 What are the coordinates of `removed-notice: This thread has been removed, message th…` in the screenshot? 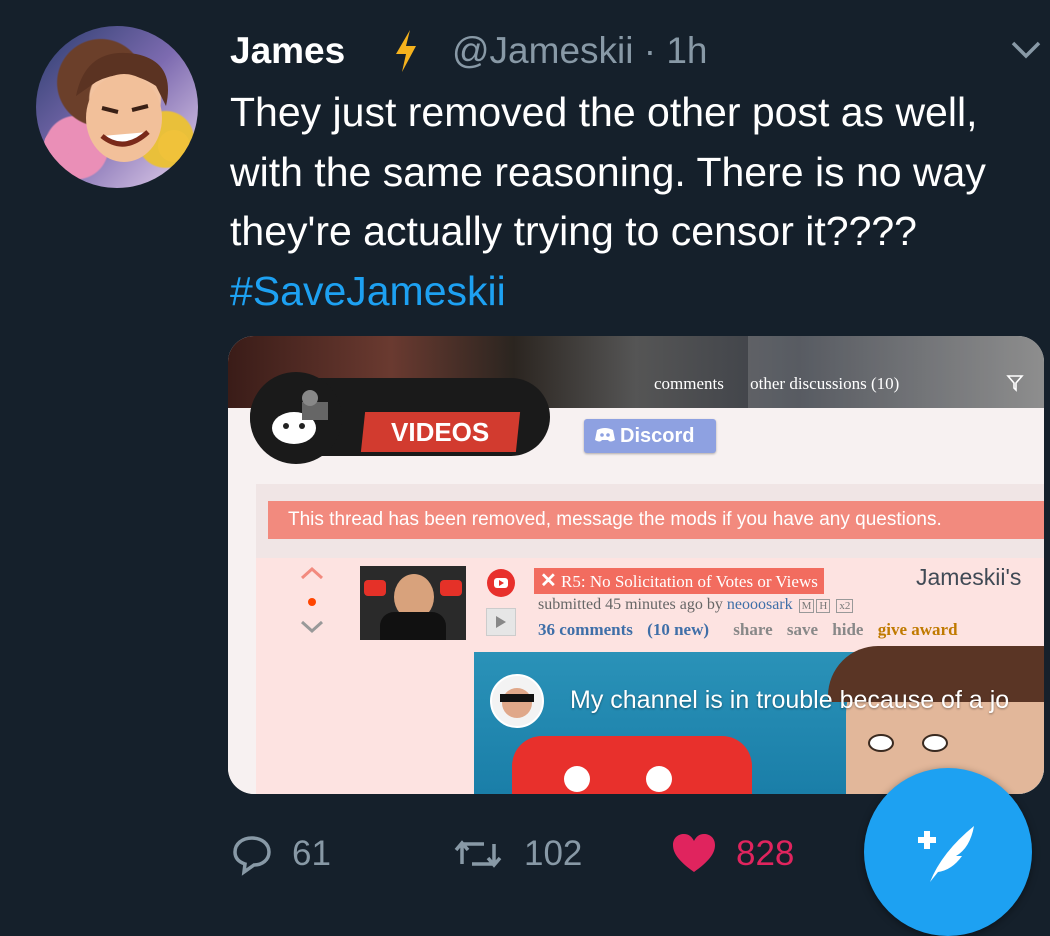 It's located at (656, 520).